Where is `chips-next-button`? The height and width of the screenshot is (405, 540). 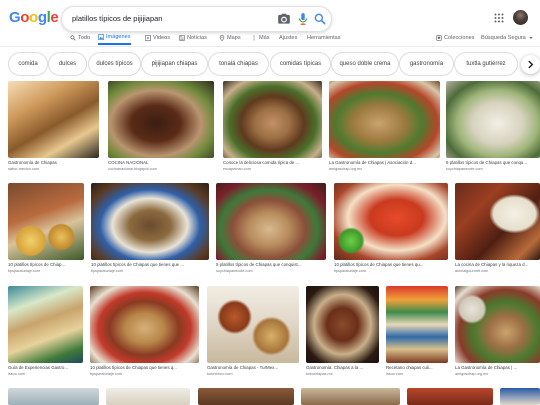
chips-next-button is located at coordinates (530, 64).